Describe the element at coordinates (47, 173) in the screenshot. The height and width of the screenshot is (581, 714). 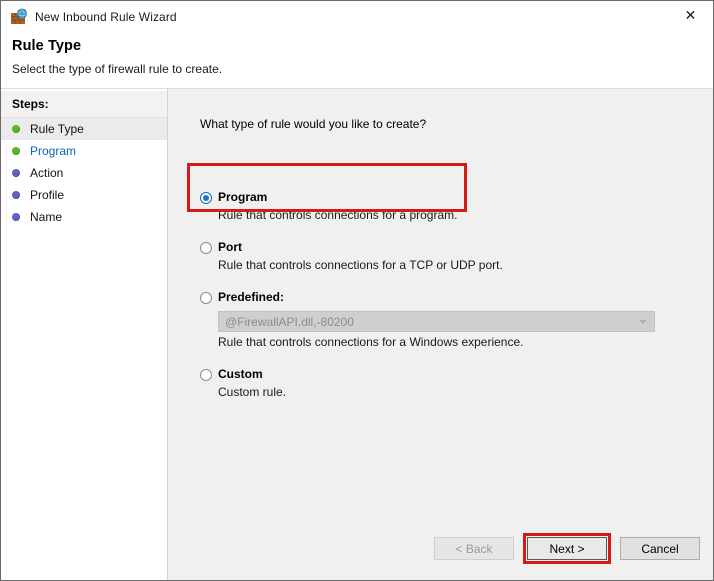
I see `sidebar-item-label: Action` at that location.